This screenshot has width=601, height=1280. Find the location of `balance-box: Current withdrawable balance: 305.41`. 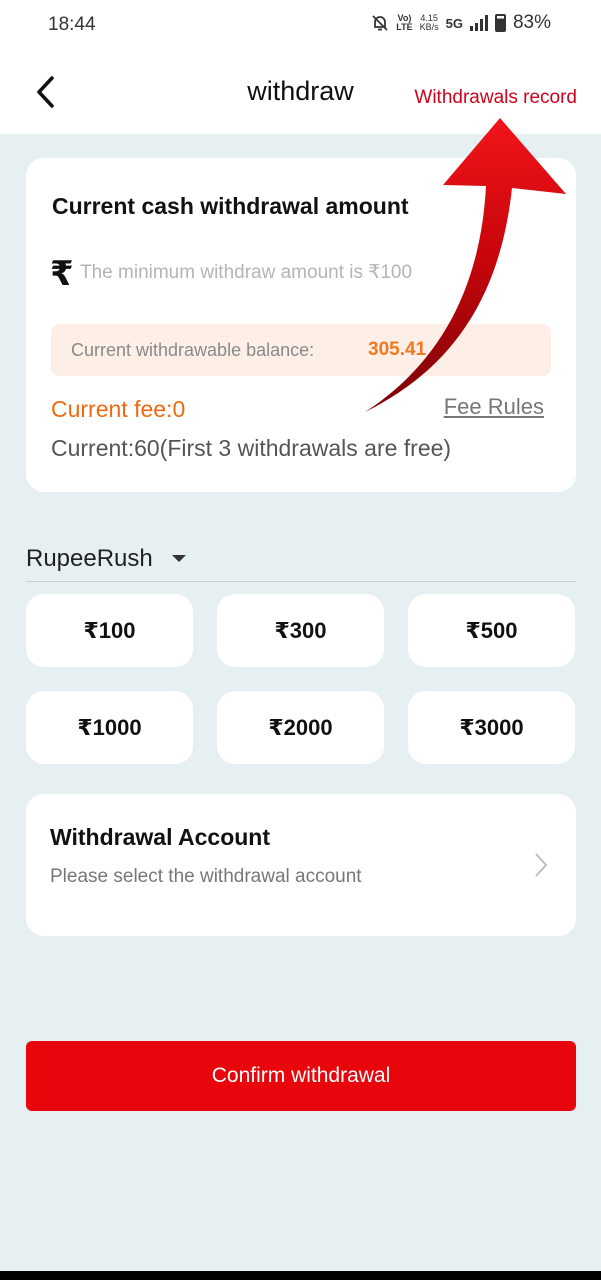

balance-box: Current withdrawable balance: 305.41 is located at coordinates (301, 350).